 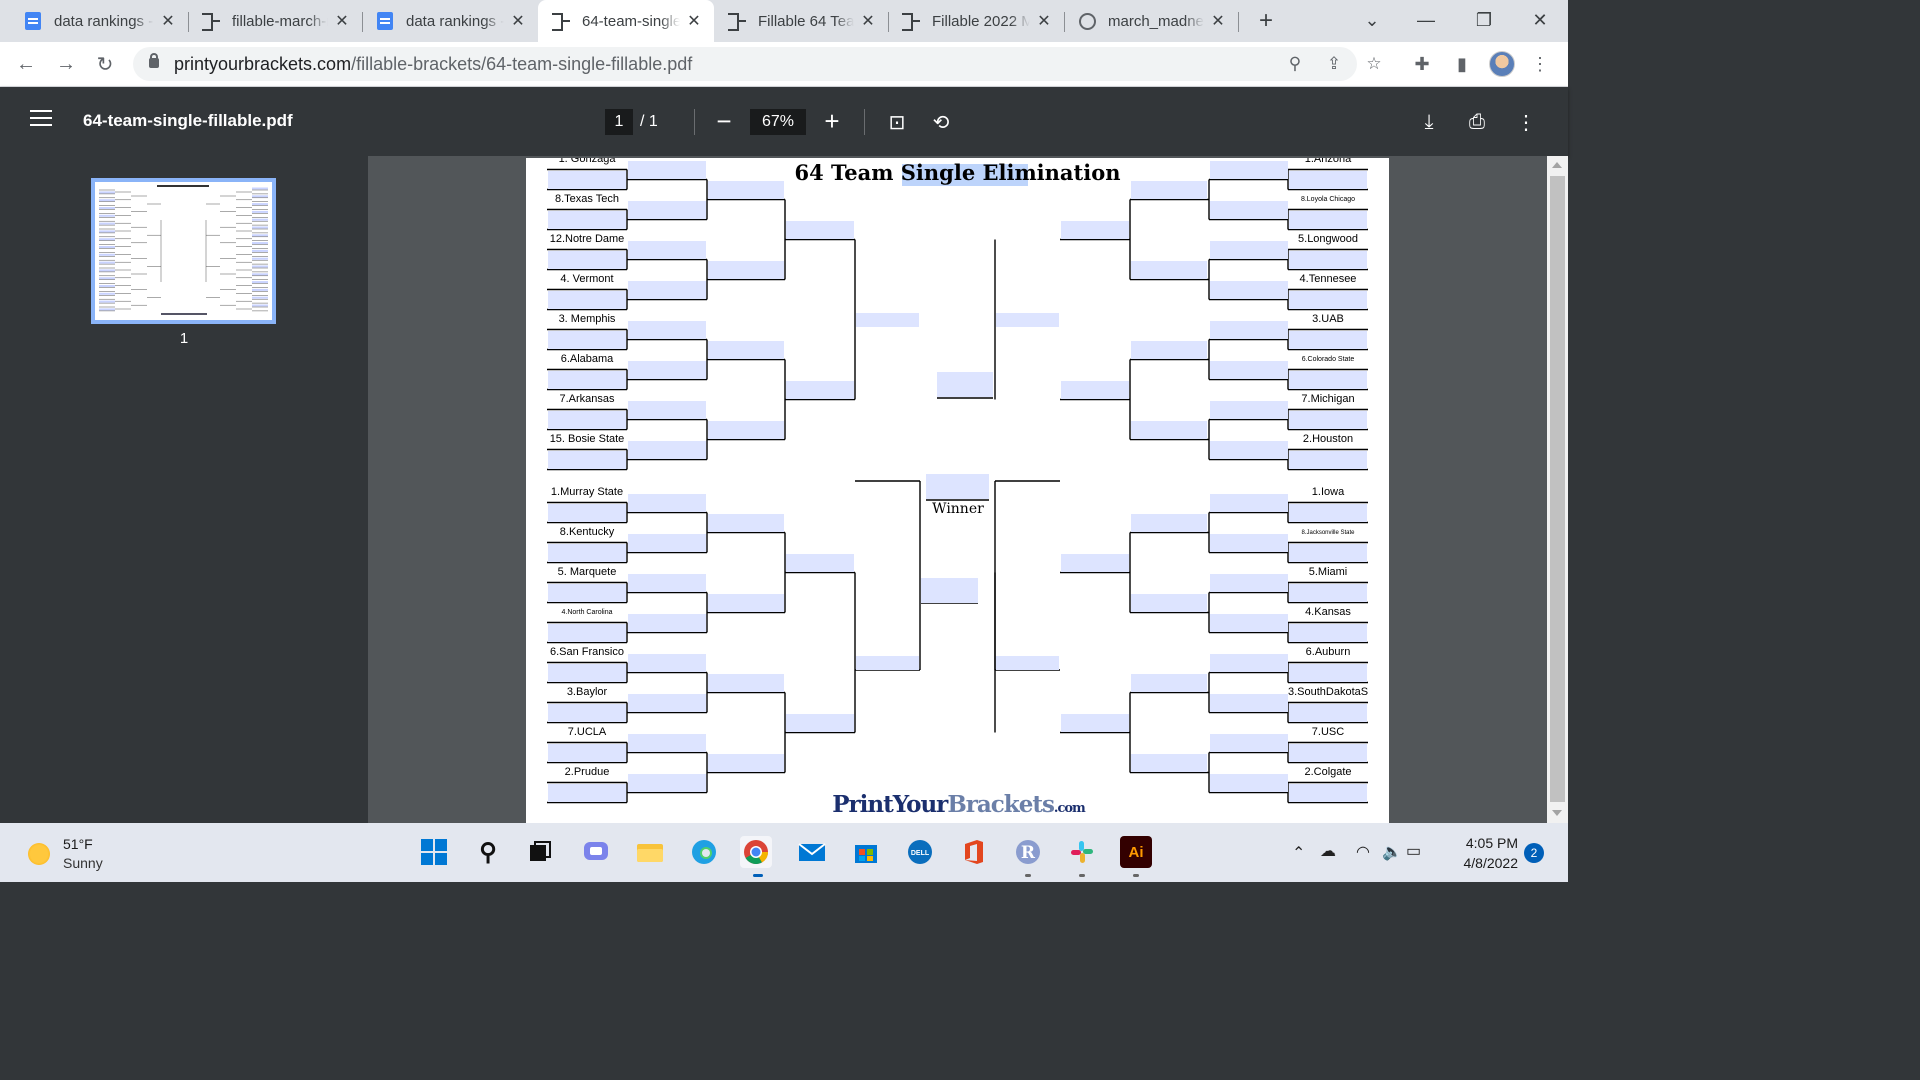 I want to click on team-slot: 4.Kansas, so click(x=1328, y=613).